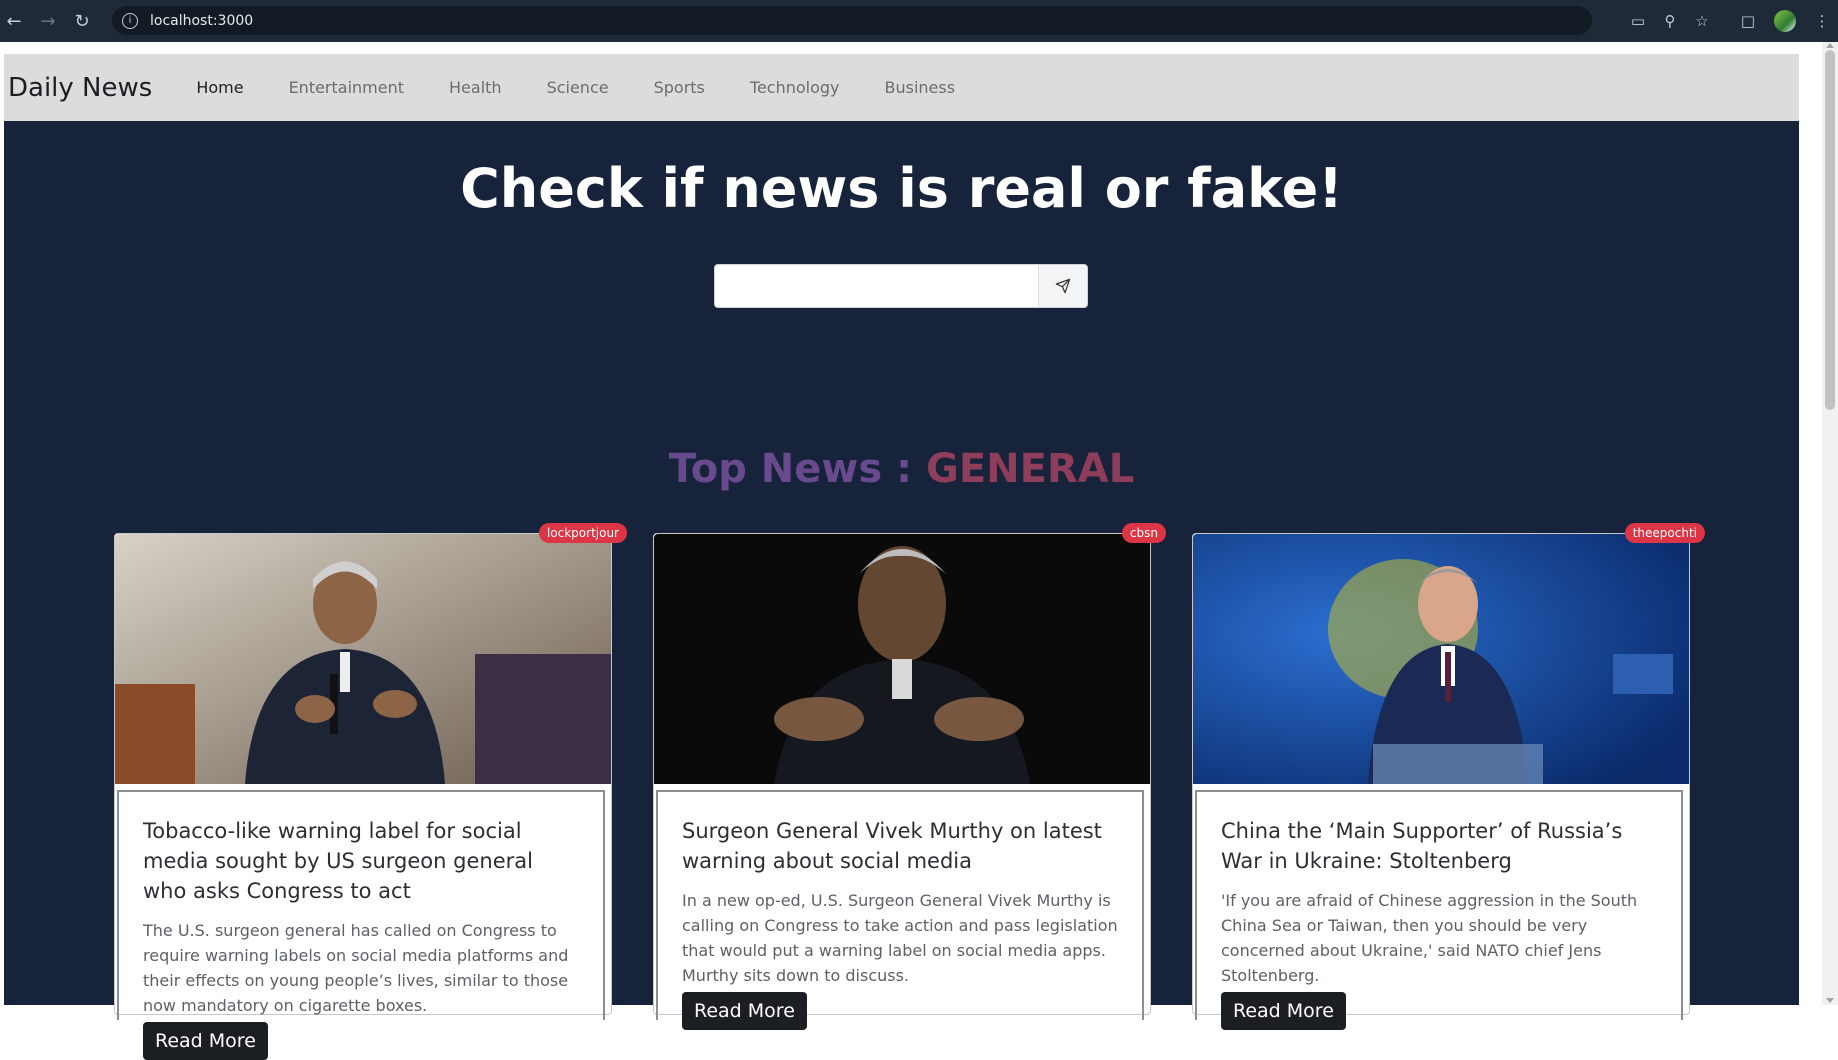  What do you see at coordinates (1785, 21) in the screenshot?
I see `profile-avatar` at bounding box center [1785, 21].